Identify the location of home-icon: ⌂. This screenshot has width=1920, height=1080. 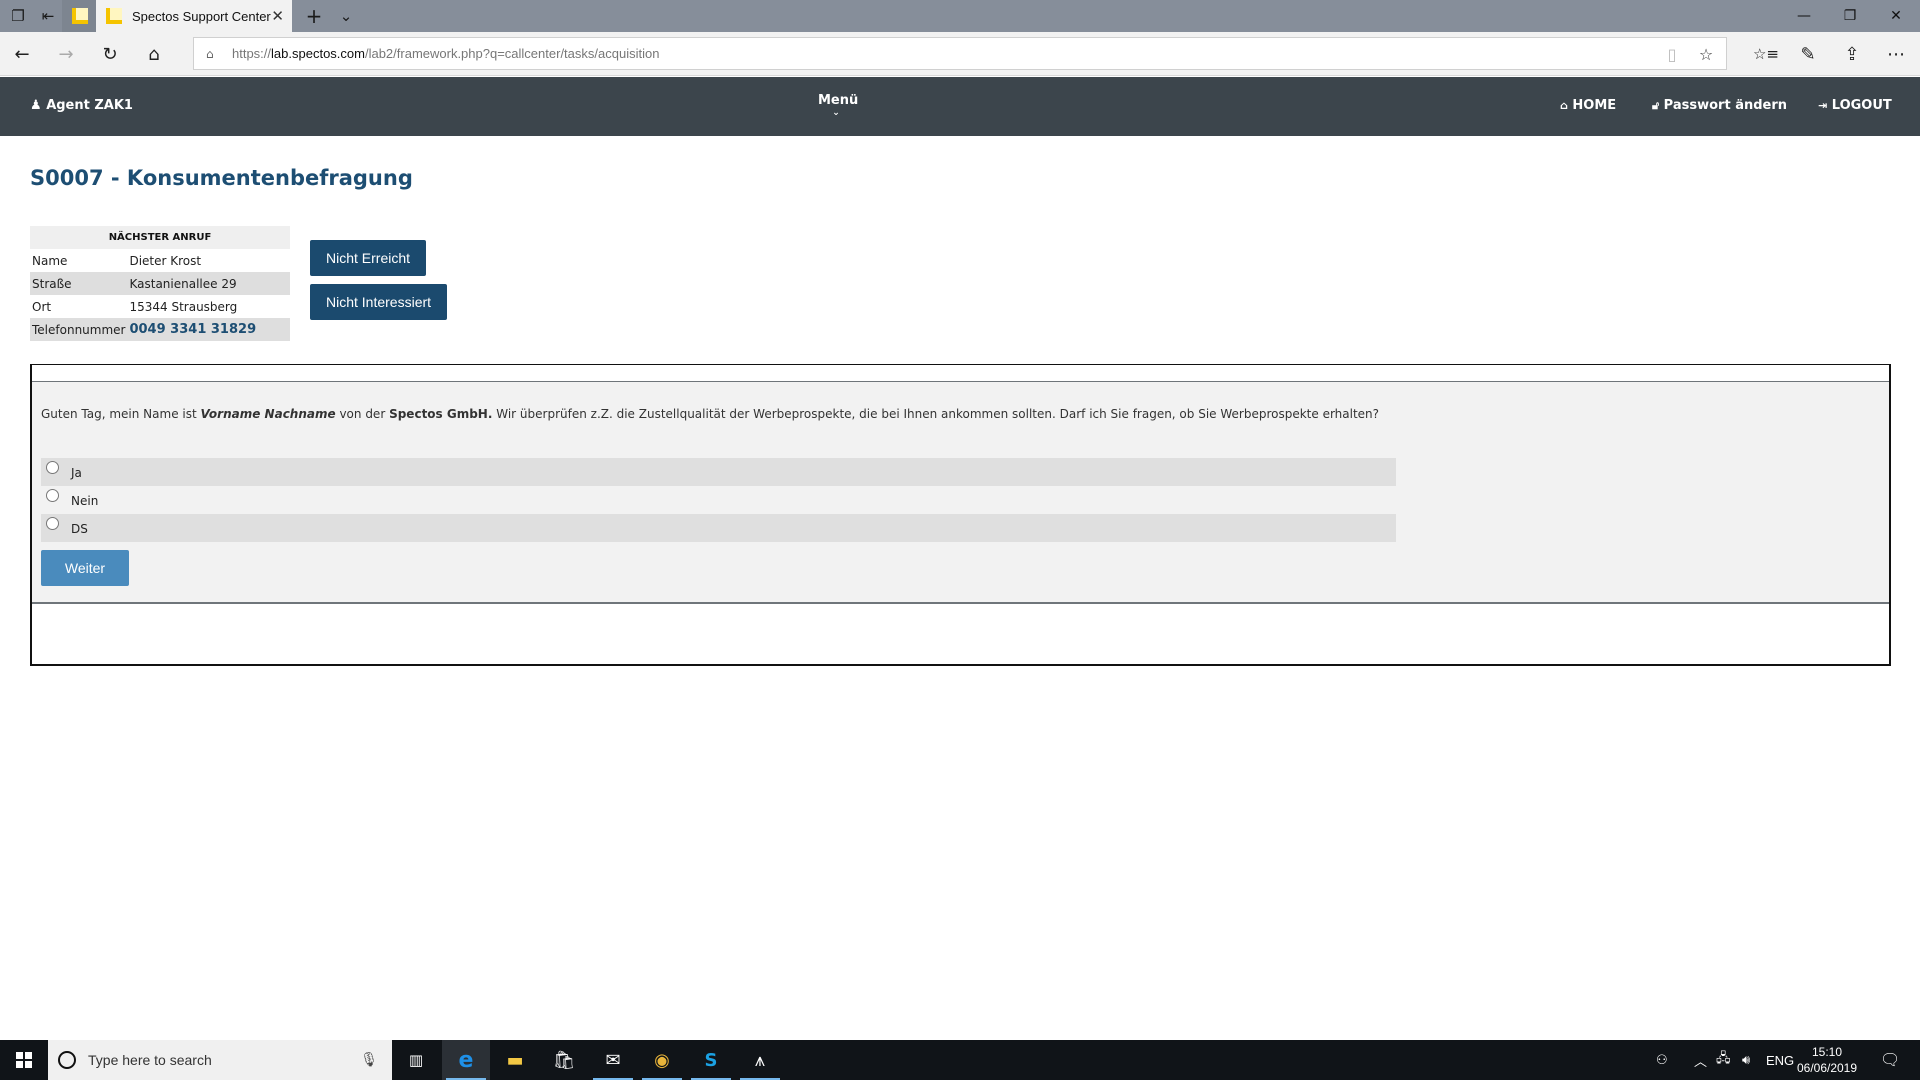
(1564, 105).